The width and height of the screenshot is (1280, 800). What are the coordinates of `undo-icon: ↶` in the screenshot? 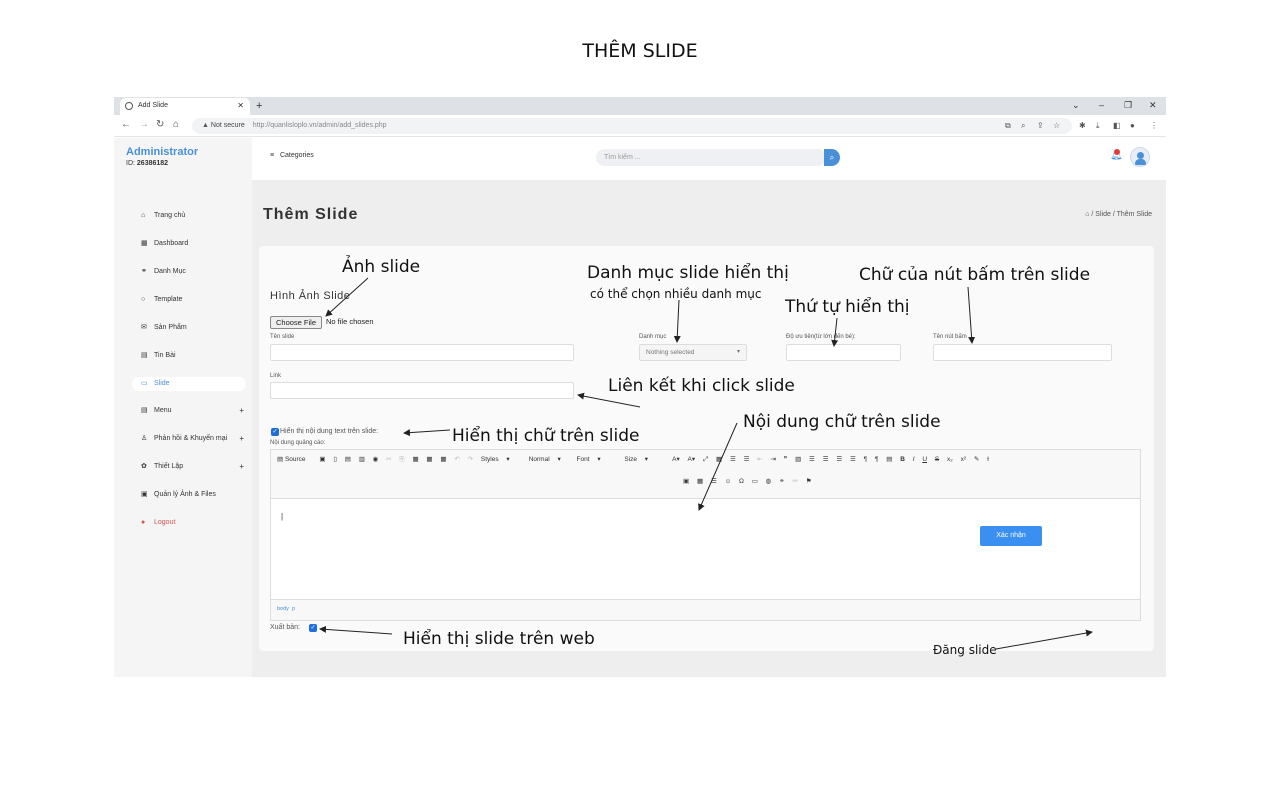 It's located at (456, 460).